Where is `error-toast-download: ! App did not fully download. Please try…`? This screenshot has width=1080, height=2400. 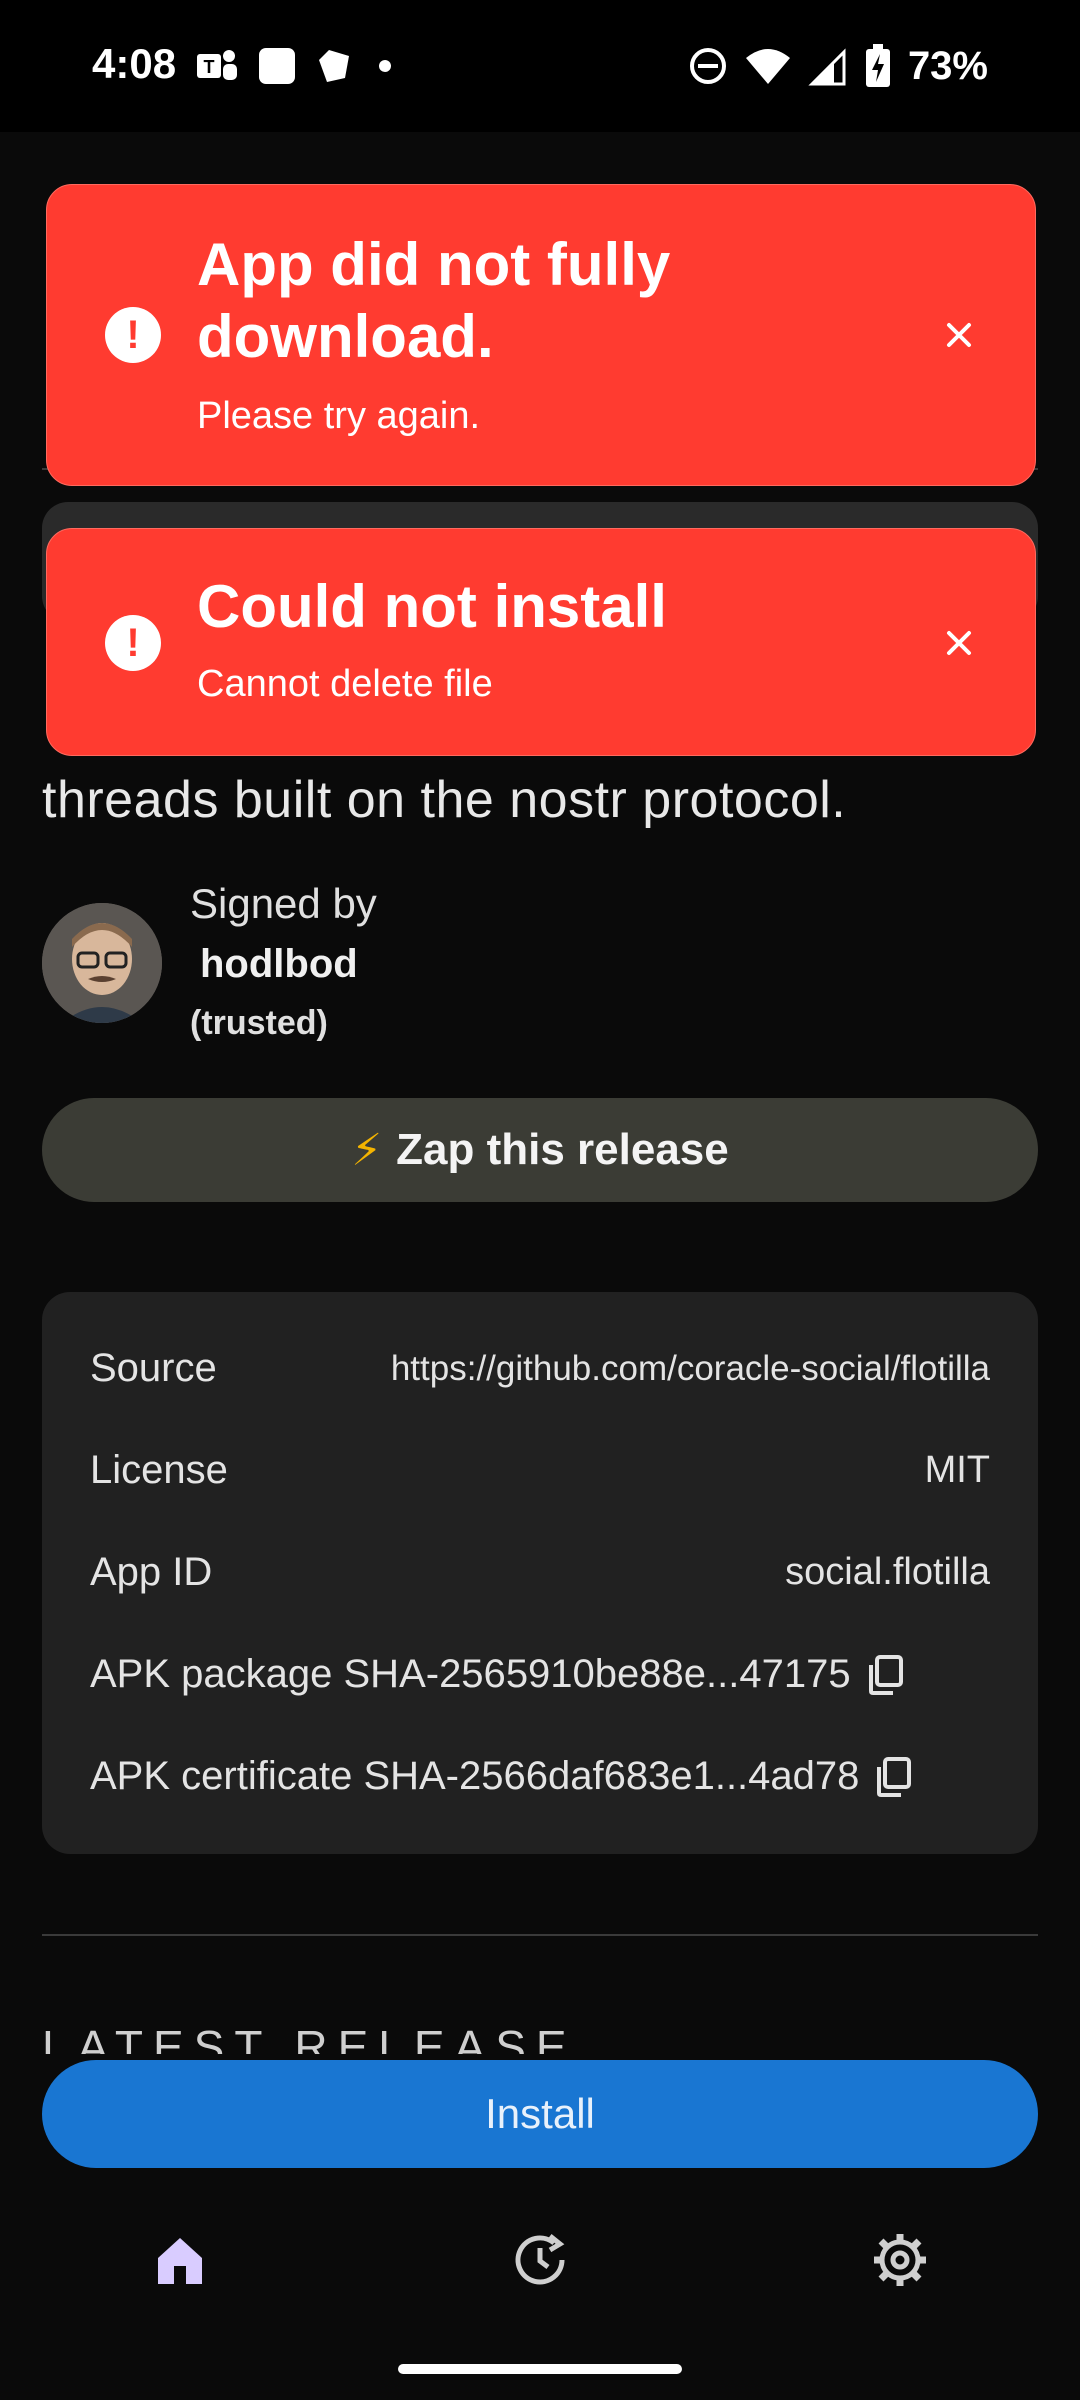 error-toast-download: ! App did not fully download. Please try… is located at coordinates (541, 335).